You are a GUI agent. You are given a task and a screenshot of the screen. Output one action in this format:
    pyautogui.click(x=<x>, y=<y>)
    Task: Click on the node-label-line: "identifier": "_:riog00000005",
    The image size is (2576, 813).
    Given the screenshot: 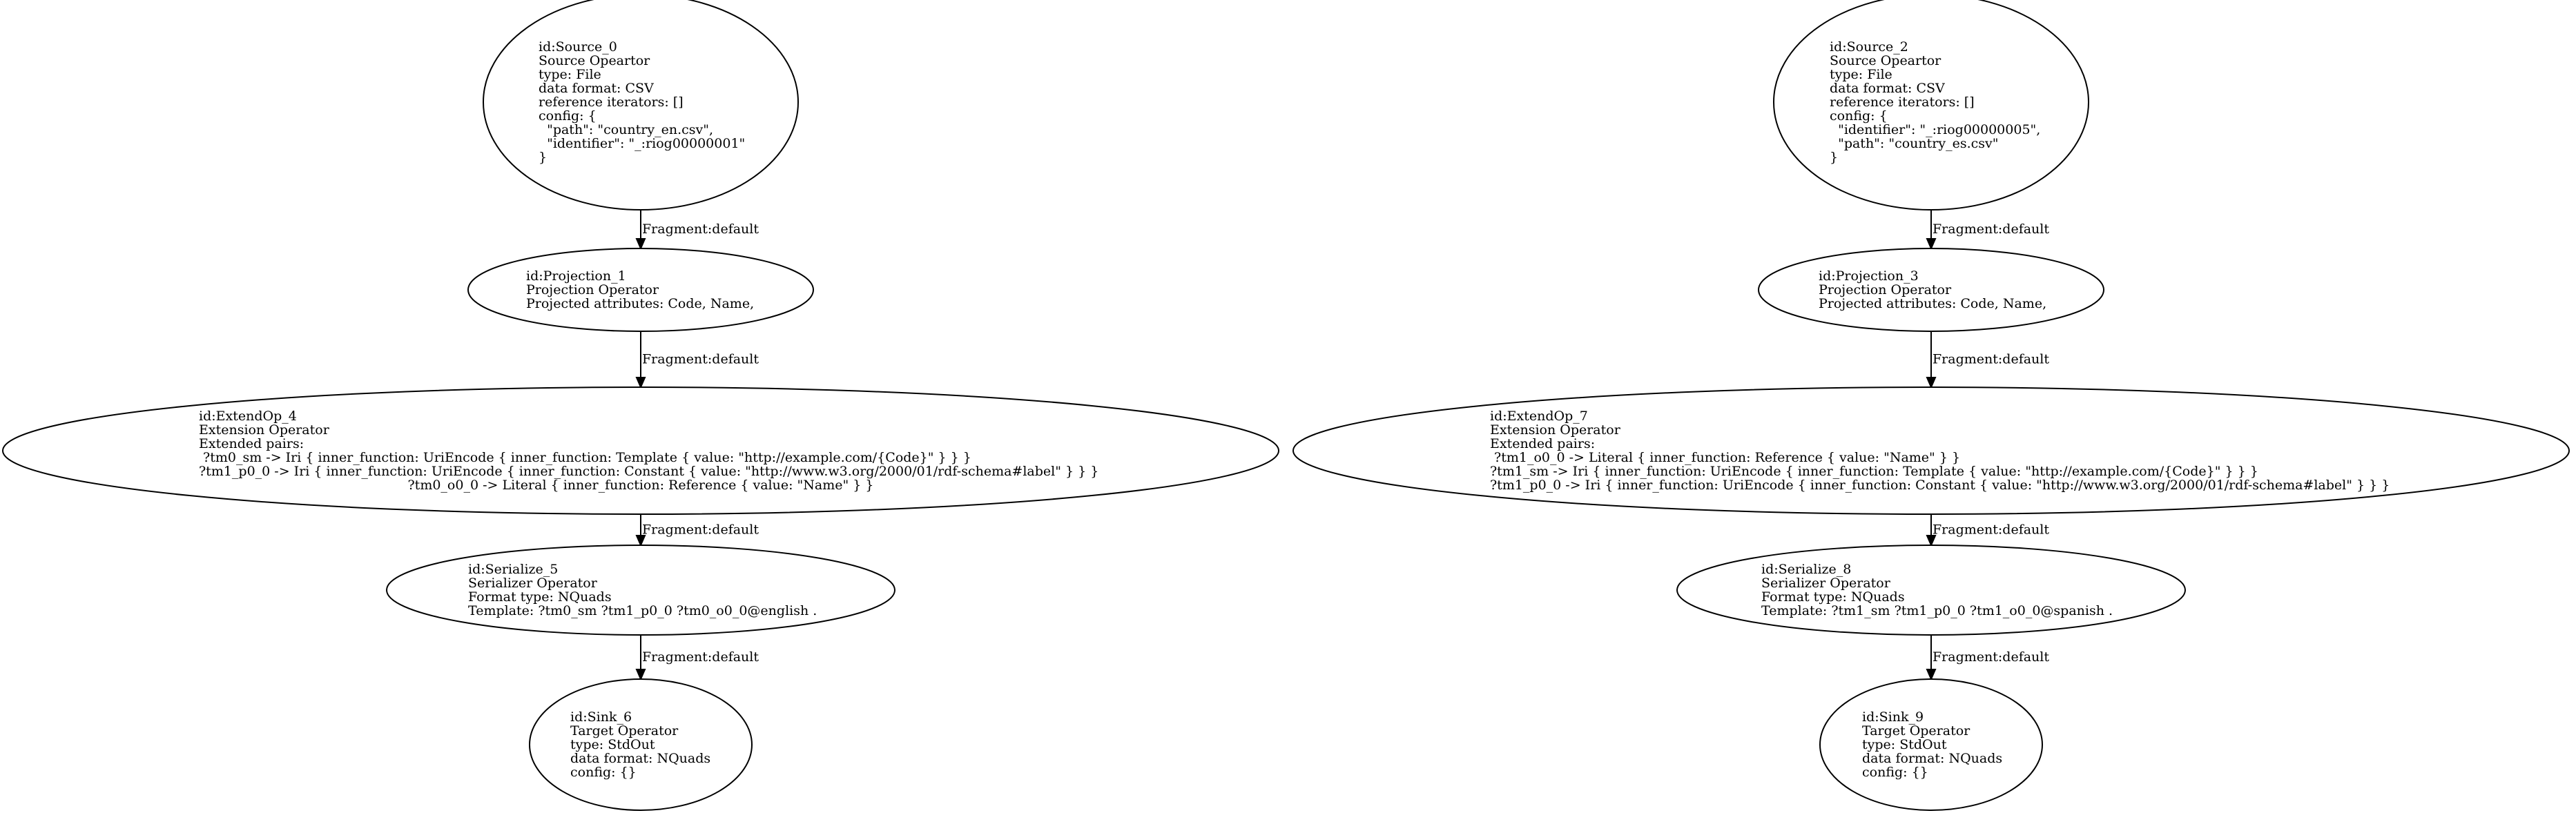 What is the action you would take?
    pyautogui.click(x=1935, y=129)
    